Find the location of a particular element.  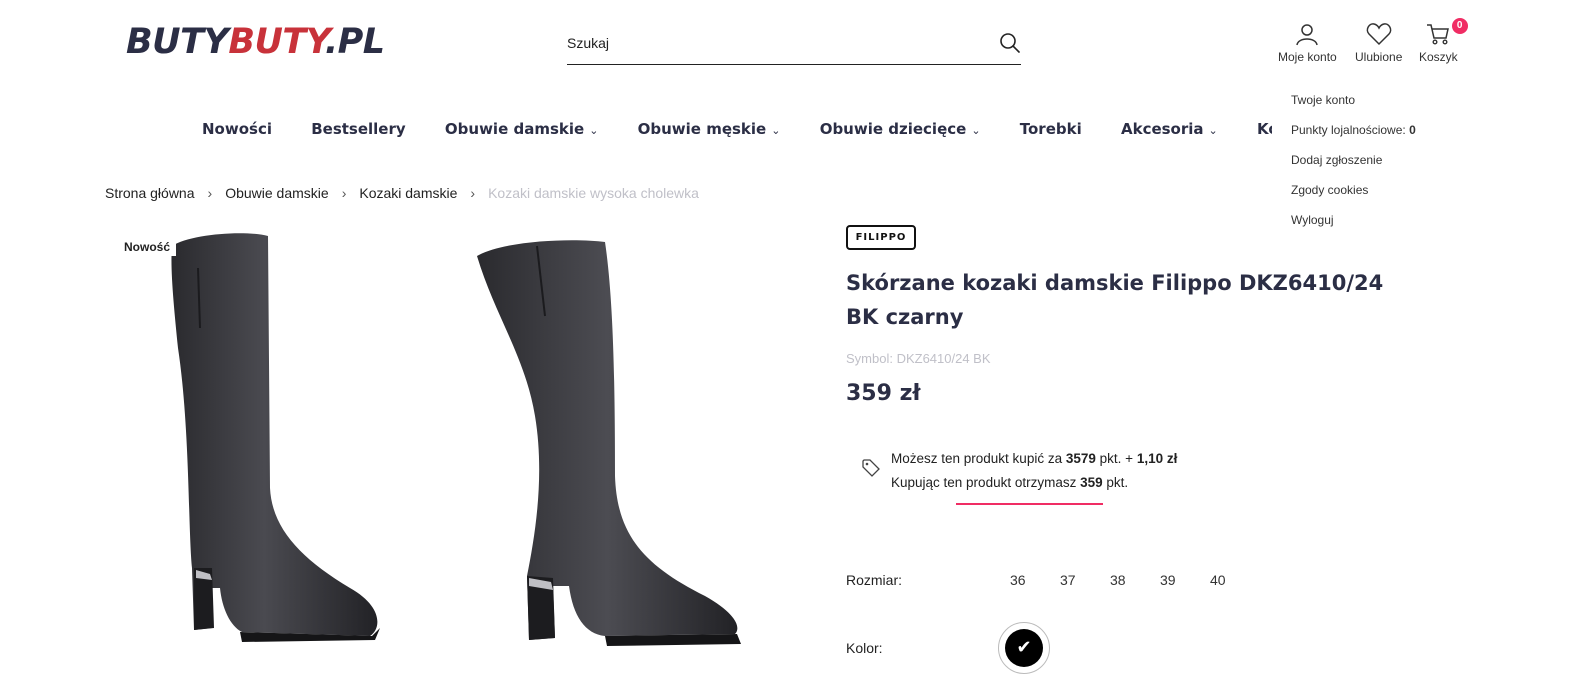

nav-item-new: Nowości is located at coordinates (237, 129).